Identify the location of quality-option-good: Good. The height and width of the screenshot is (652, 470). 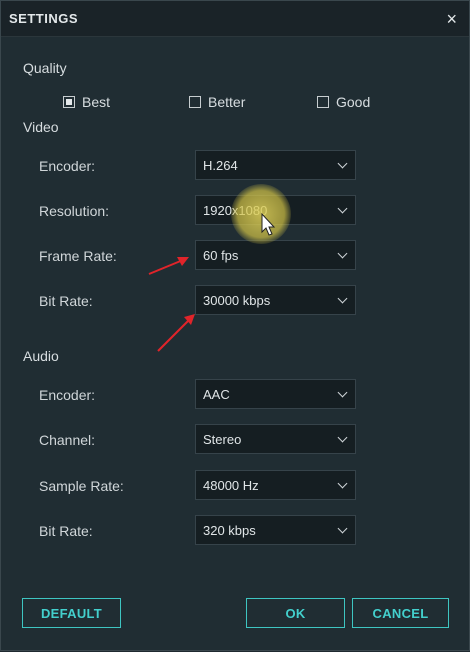
(343, 102).